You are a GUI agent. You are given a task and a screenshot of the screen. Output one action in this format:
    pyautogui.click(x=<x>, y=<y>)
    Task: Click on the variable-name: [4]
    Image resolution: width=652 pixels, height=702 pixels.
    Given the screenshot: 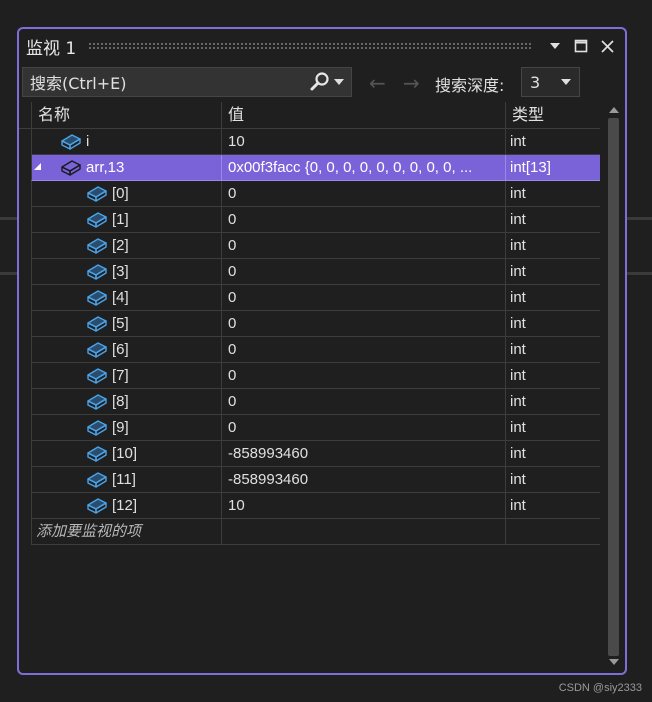 What is the action you would take?
    pyautogui.click(x=120, y=297)
    